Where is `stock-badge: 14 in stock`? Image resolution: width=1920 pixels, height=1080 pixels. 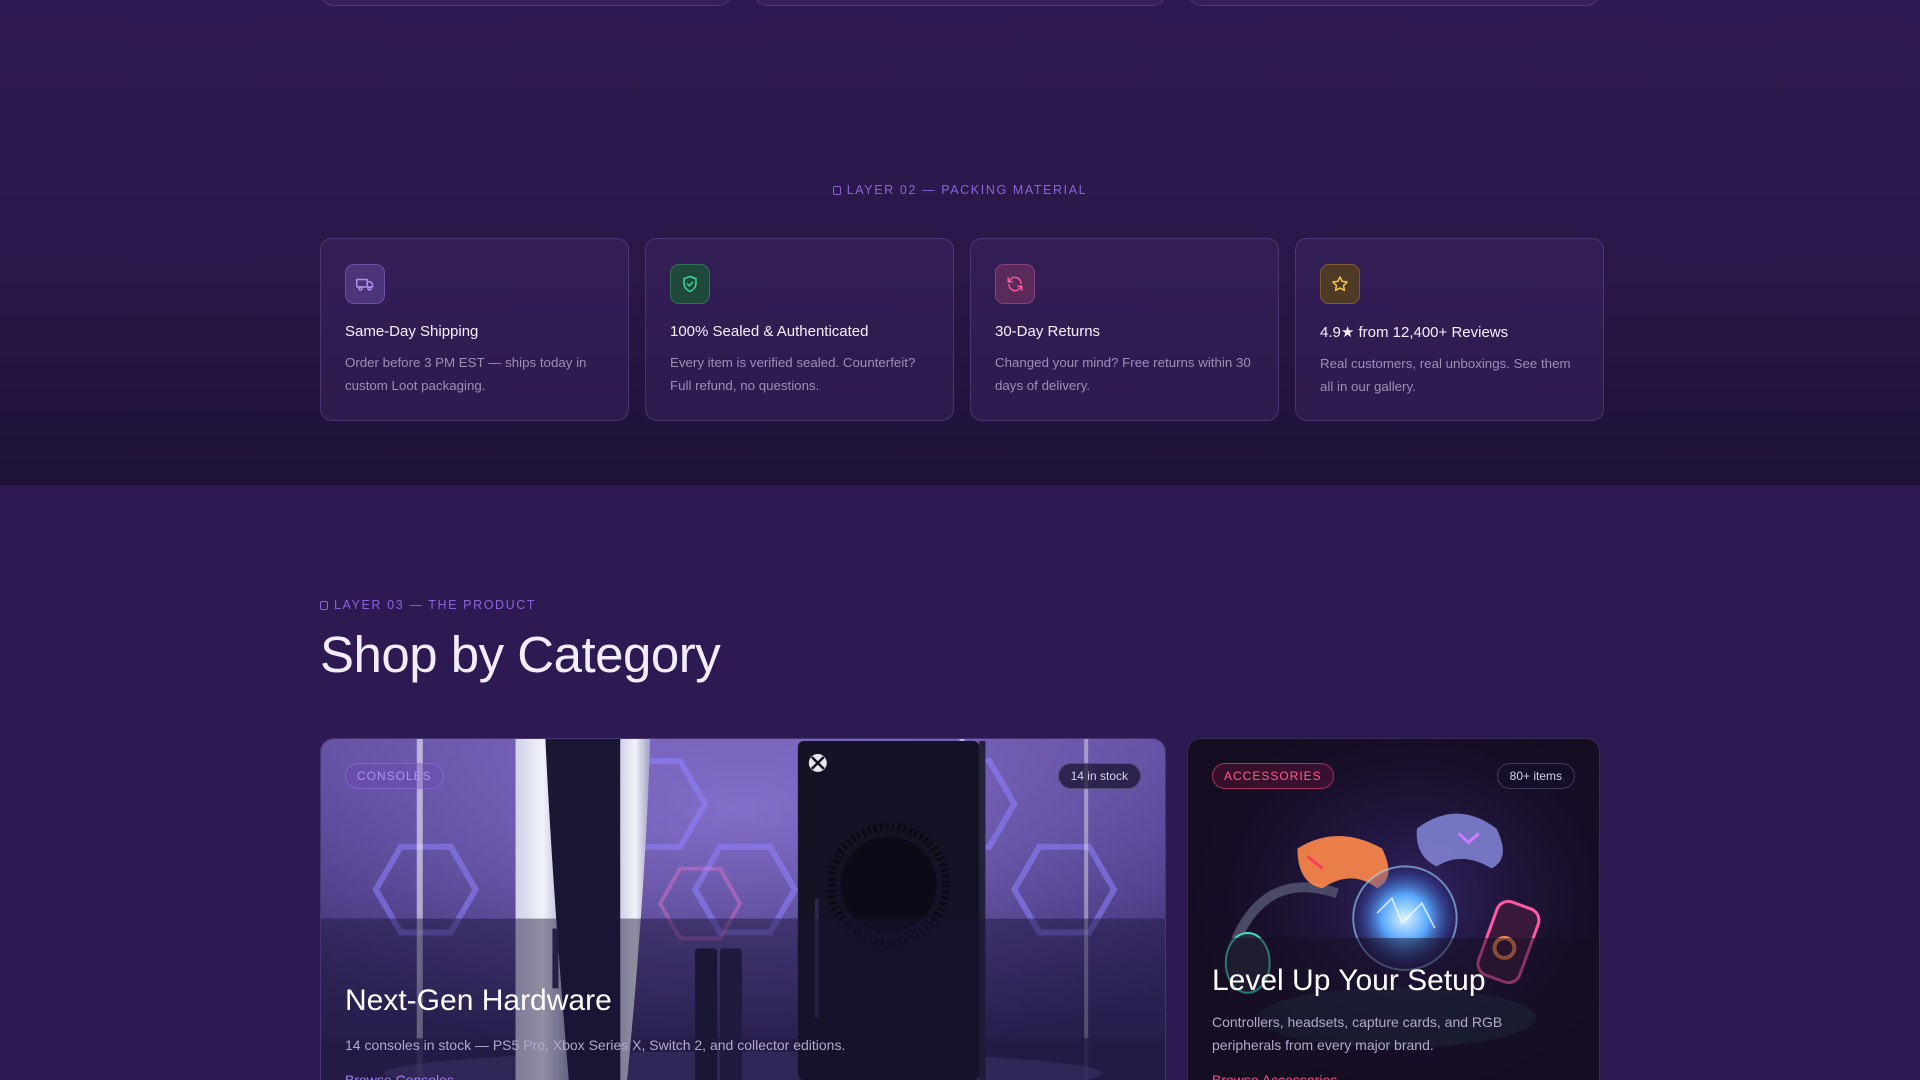 stock-badge: 14 in stock is located at coordinates (1099, 776).